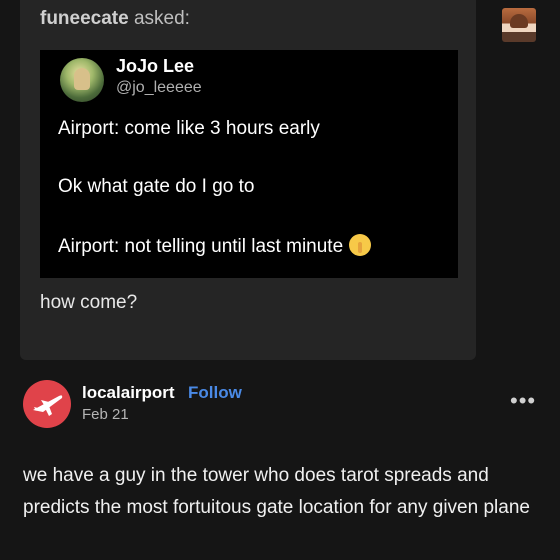  Describe the element at coordinates (360, 245) in the screenshot. I see `shushing-face-icon` at that location.